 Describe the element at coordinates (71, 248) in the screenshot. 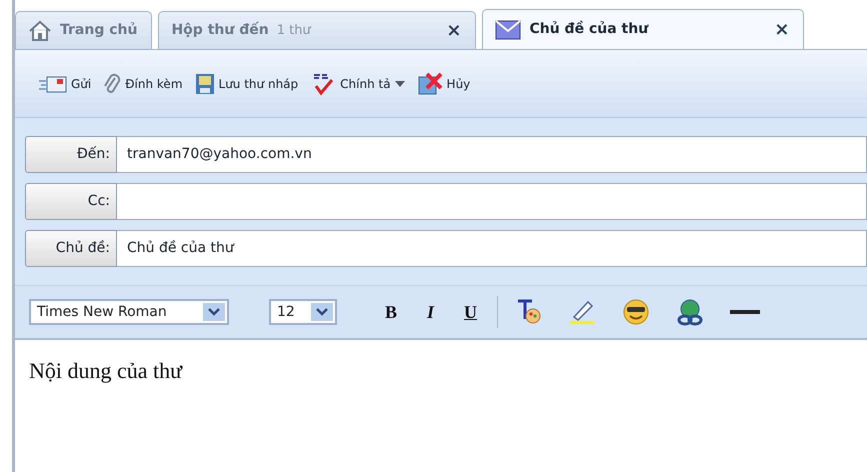

I see `field-label-button: Chủ đề:` at that location.